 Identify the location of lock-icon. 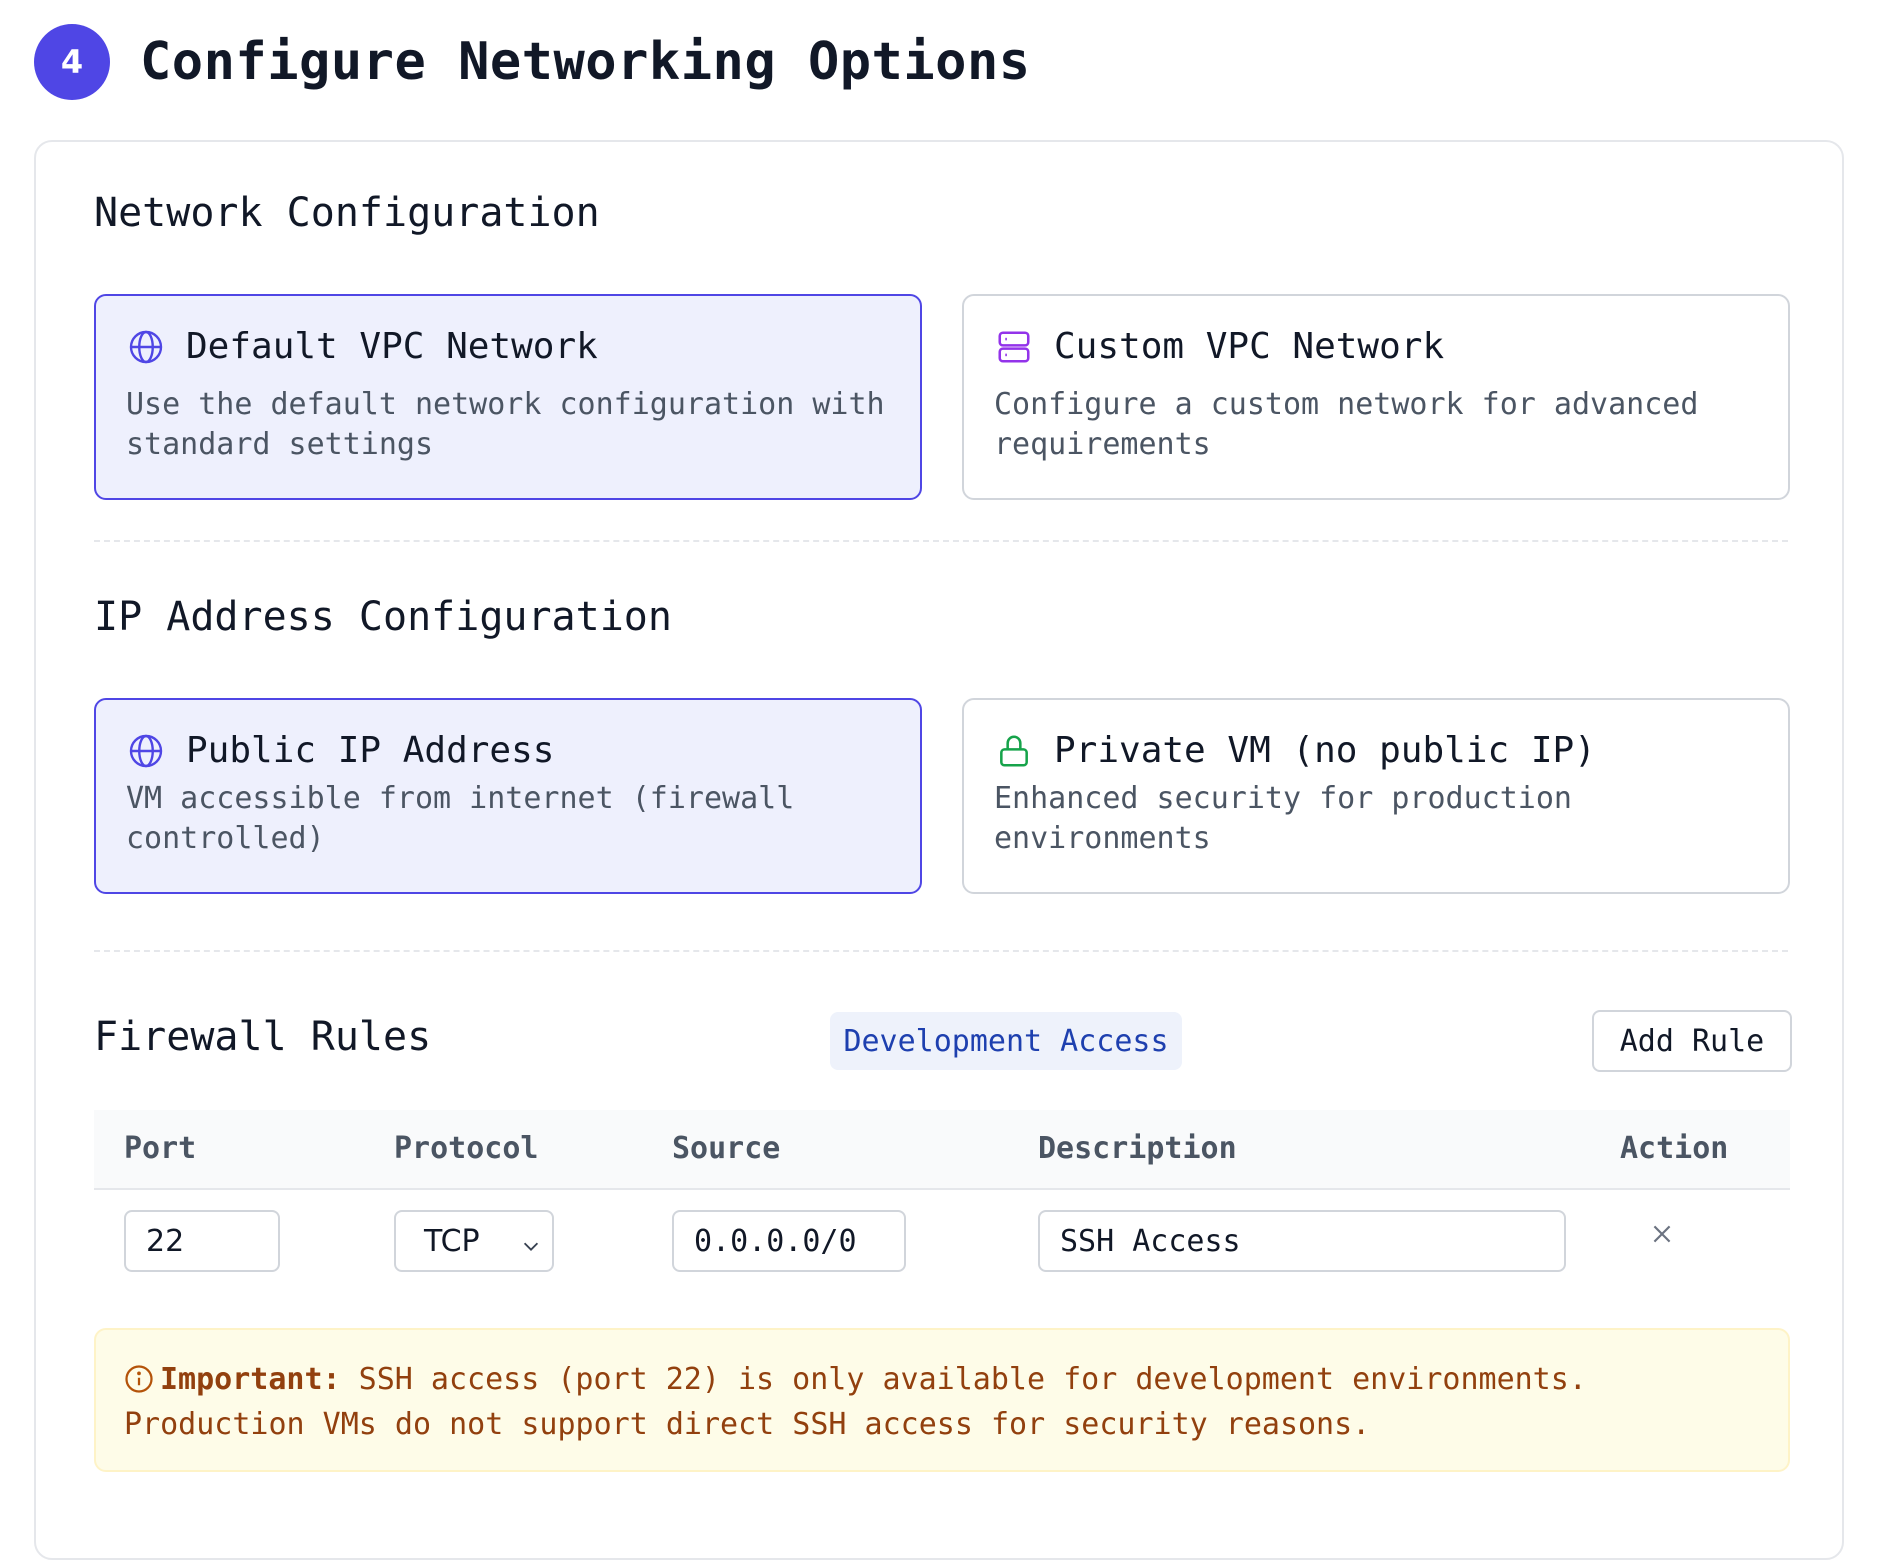
(1014, 751).